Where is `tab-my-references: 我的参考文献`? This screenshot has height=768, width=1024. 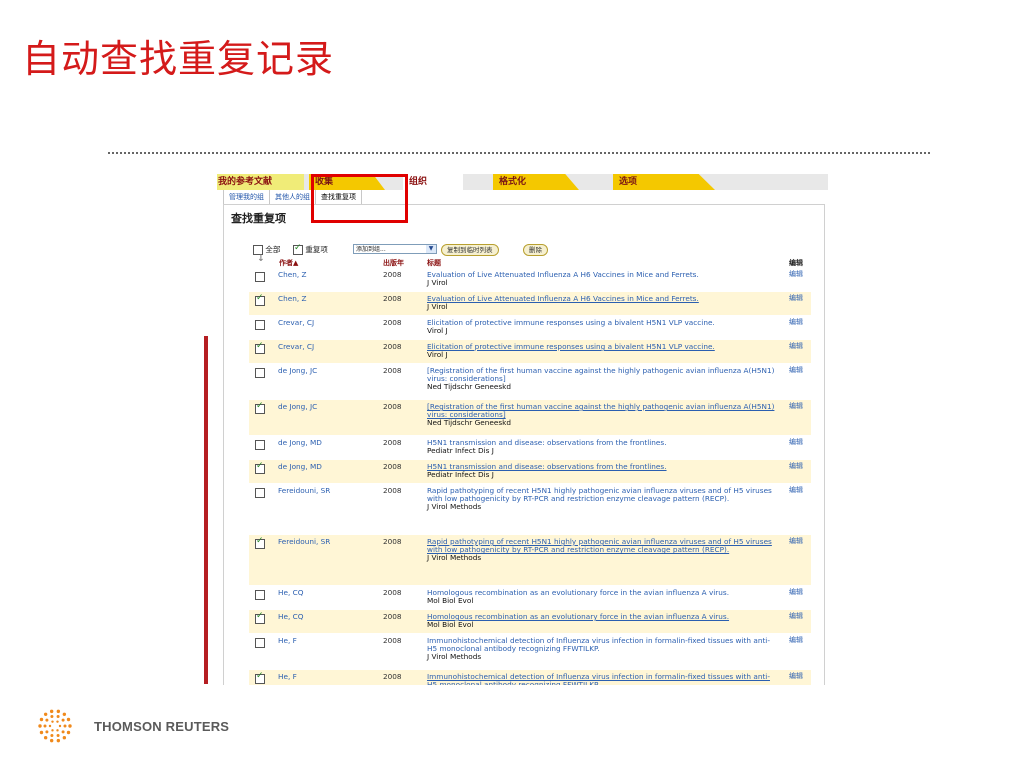 tab-my-references: 我的参考文献 is located at coordinates (260, 182).